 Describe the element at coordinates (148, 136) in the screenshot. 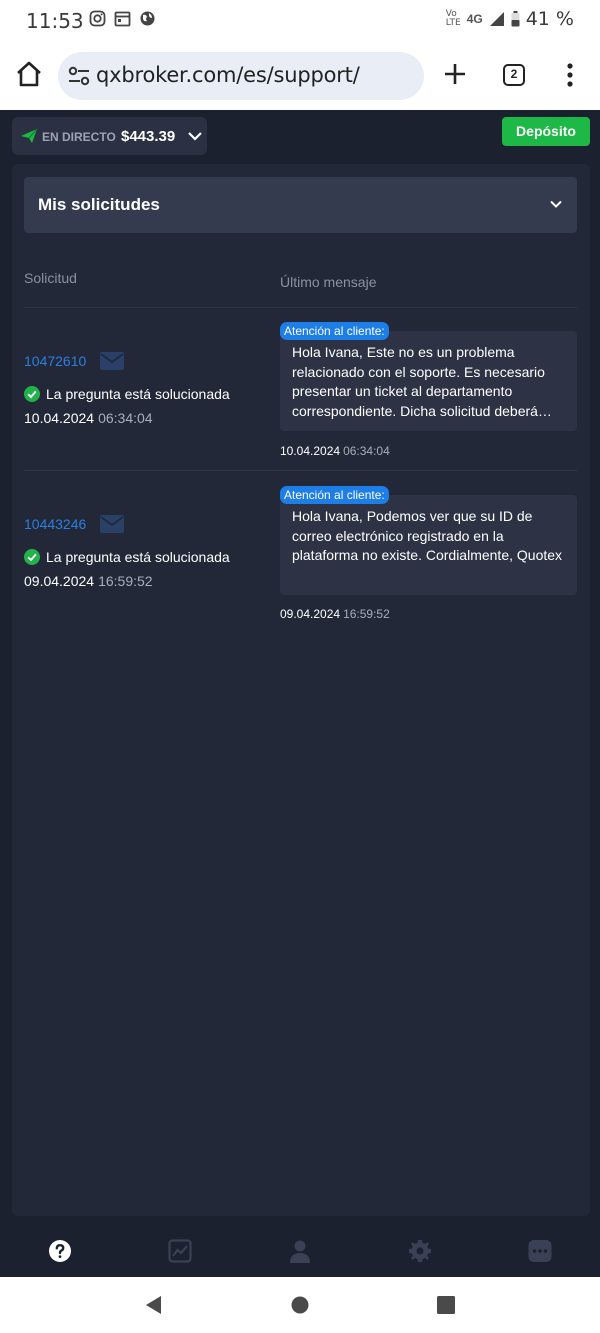

I see `balance-value: $443.39` at that location.